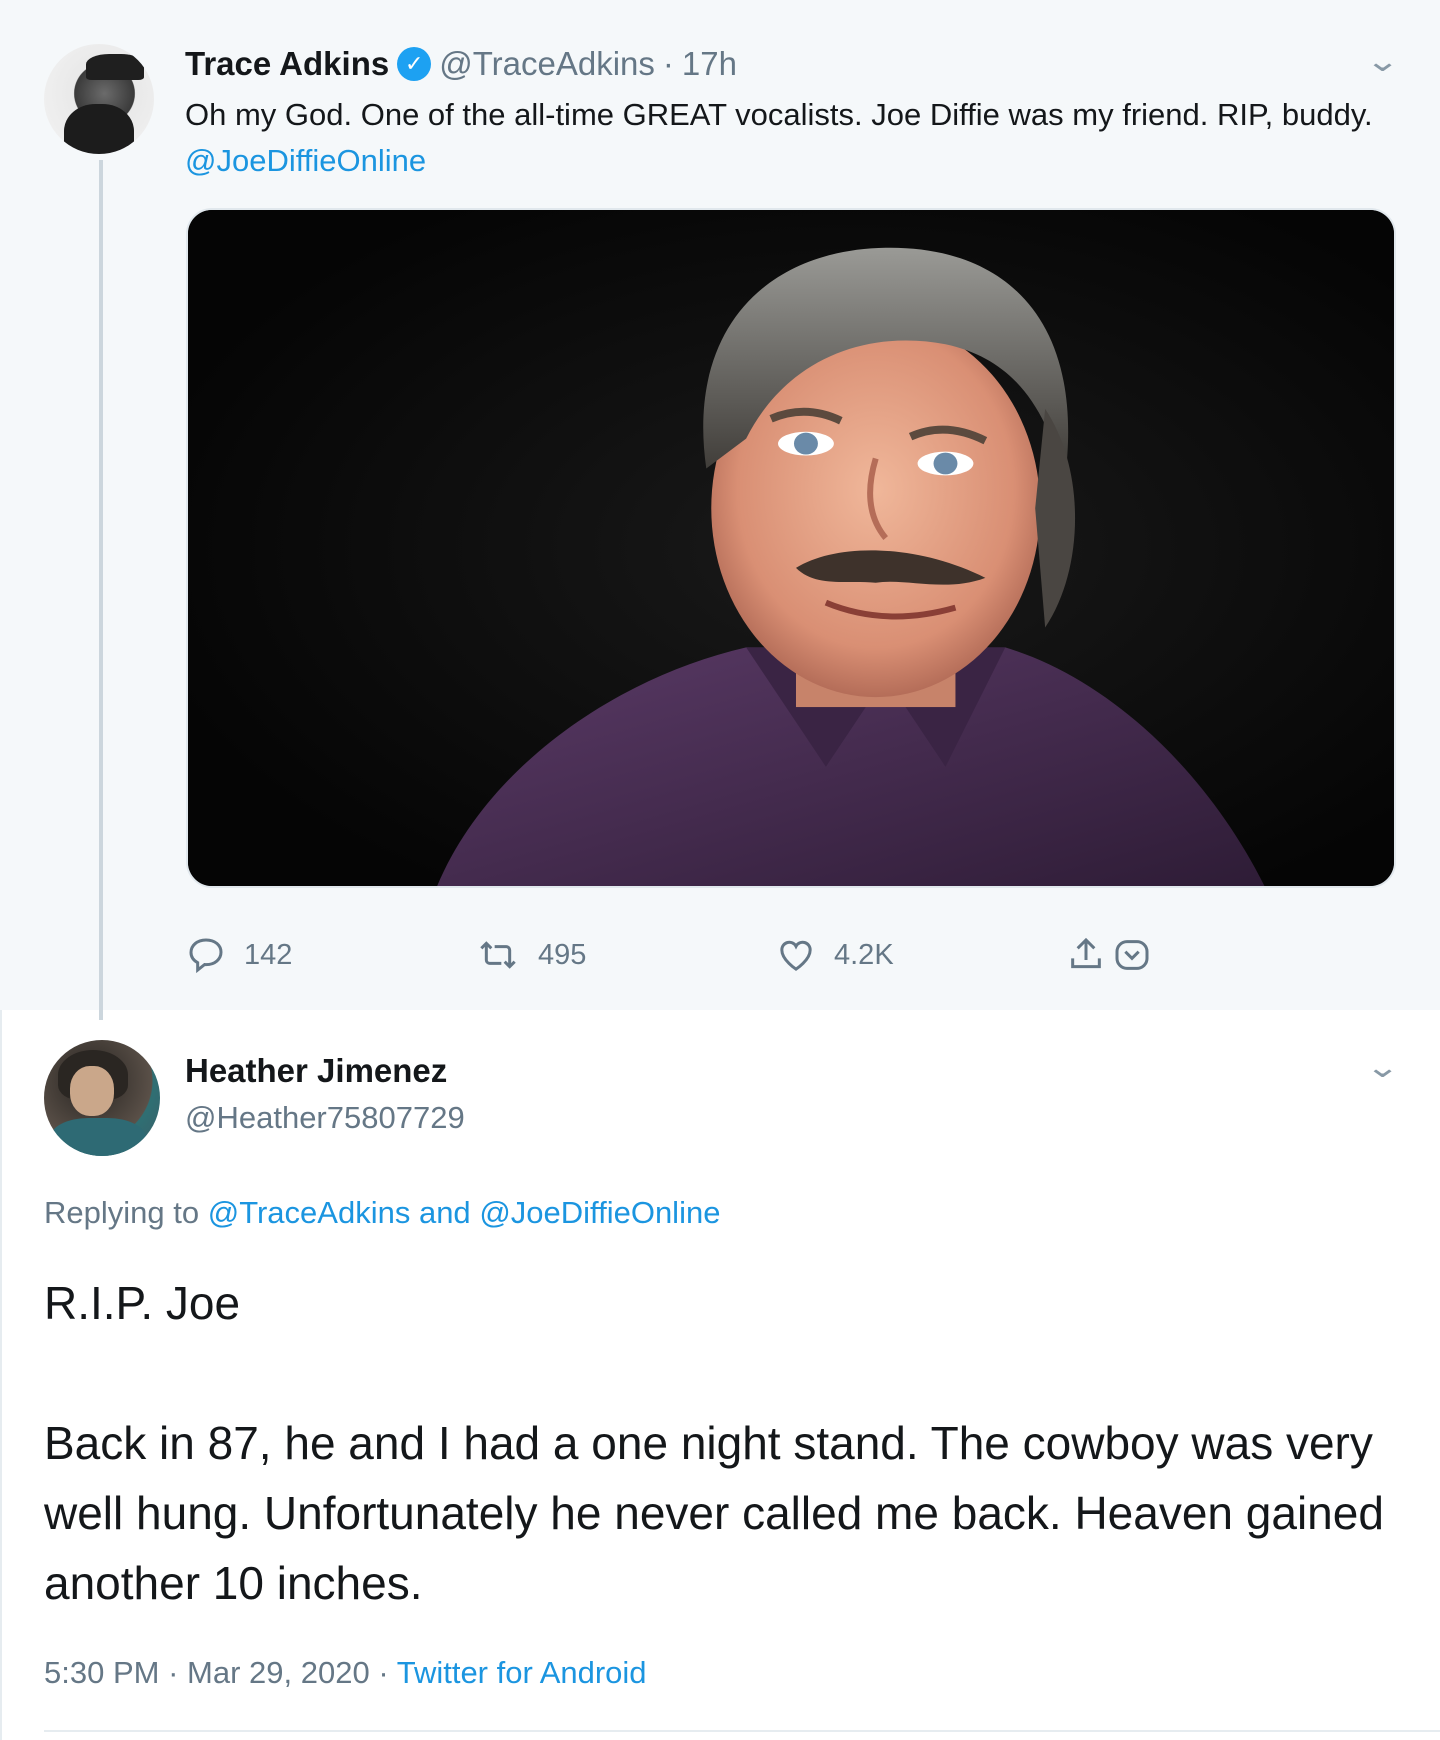 The image size is (1440, 1740). I want to click on replying-mention-trace: @TraceAdkins, so click(309, 1212).